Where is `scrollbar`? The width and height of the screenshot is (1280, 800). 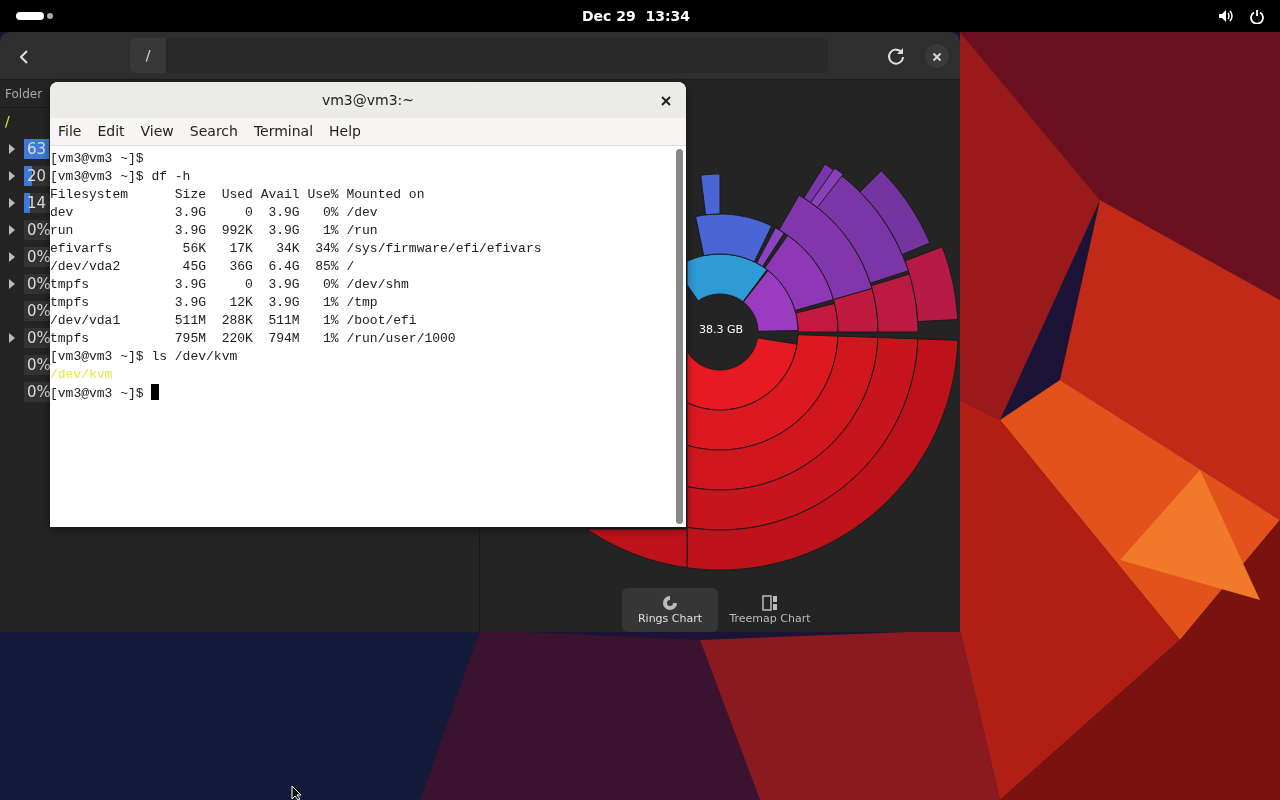
scrollbar is located at coordinates (679, 336).